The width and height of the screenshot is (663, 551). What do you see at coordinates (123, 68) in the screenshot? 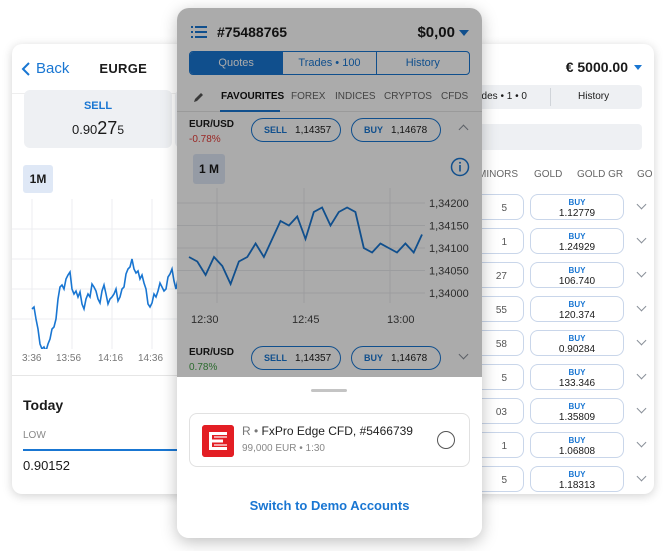
I see `instrument-title: EURGE` at bounding box center [123, 68].